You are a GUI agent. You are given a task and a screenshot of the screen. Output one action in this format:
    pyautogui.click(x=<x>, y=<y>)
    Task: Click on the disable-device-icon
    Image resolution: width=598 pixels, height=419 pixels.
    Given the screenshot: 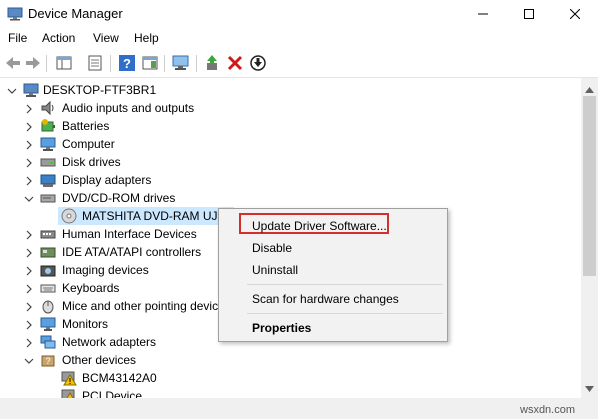 What is the action you would take?
    pyautogui.click(x=258, y=63)
    